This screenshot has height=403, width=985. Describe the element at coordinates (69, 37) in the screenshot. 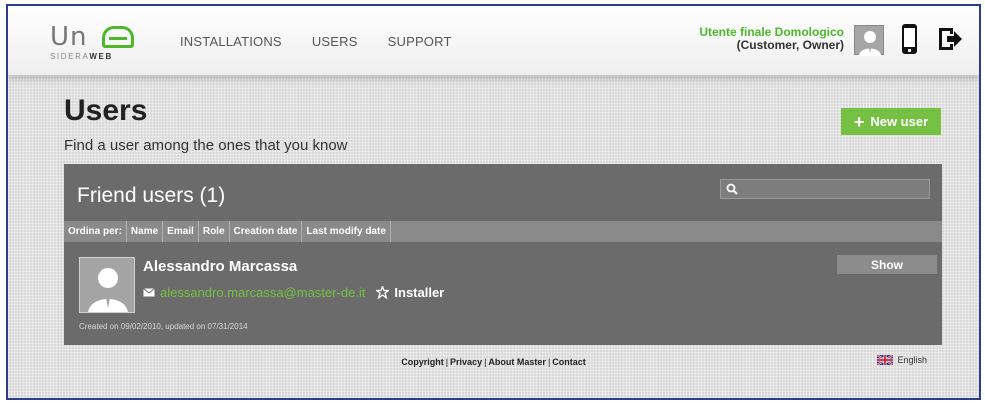

I see `logo-word: Un` at that location.